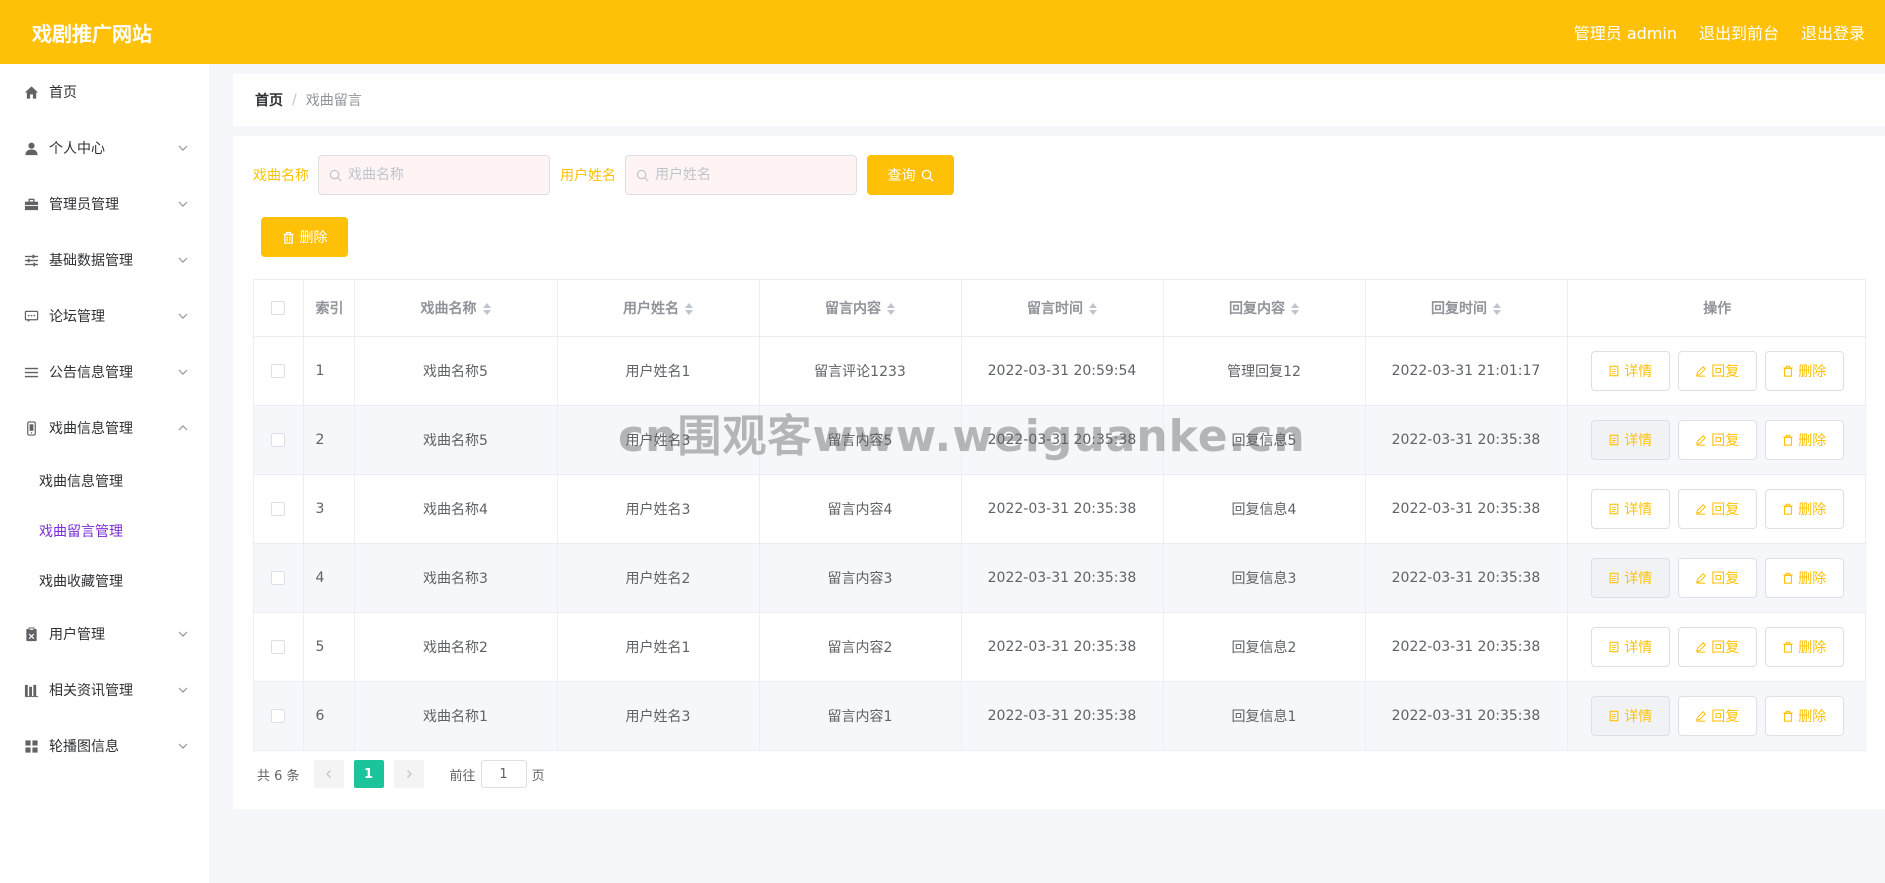 This screenshot has height=883, width=1885. I want to click on submenu-item-opera-favorites: 戏曲收藏管理, so click(104, 581).